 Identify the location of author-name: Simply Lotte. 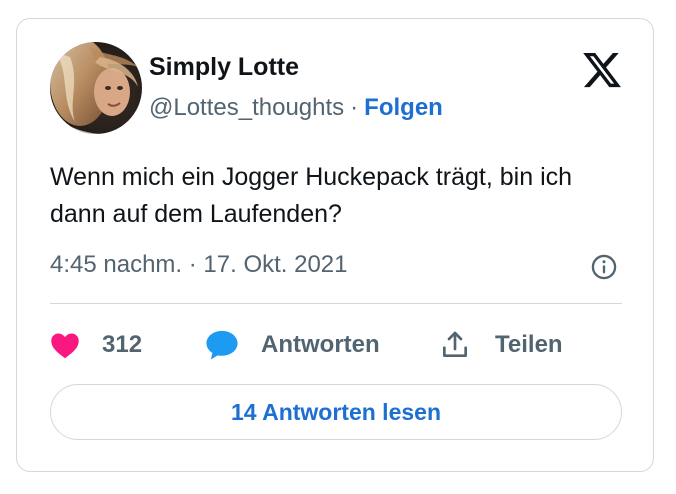
(224, 67).